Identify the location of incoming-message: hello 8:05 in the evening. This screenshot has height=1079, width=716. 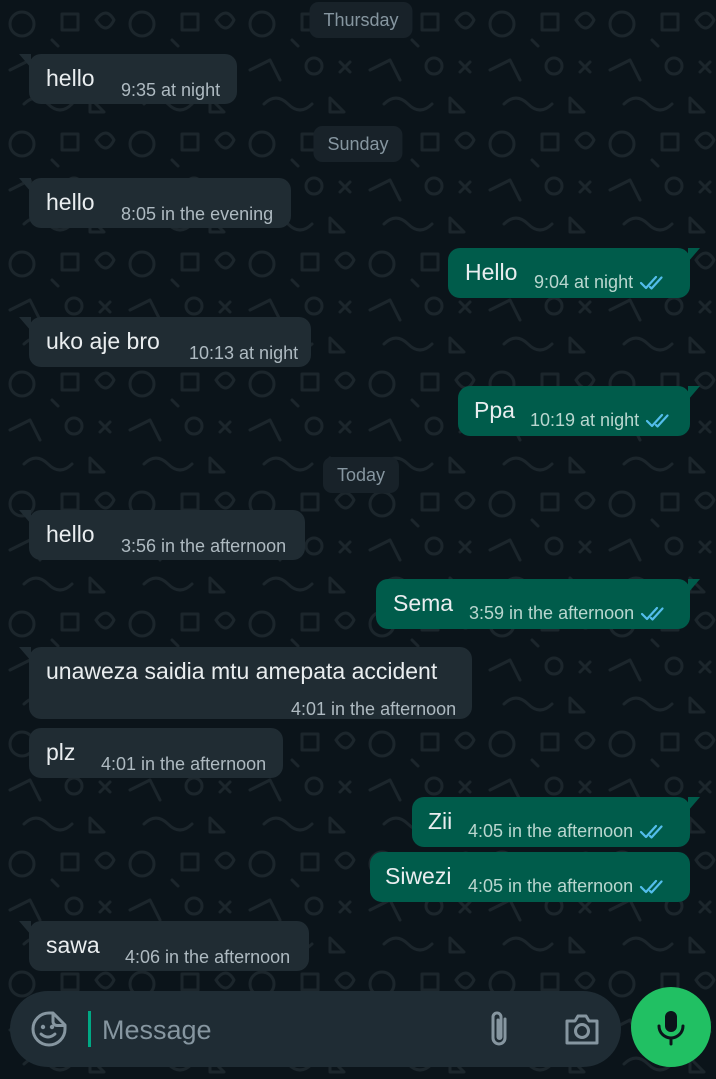
(155, 203).